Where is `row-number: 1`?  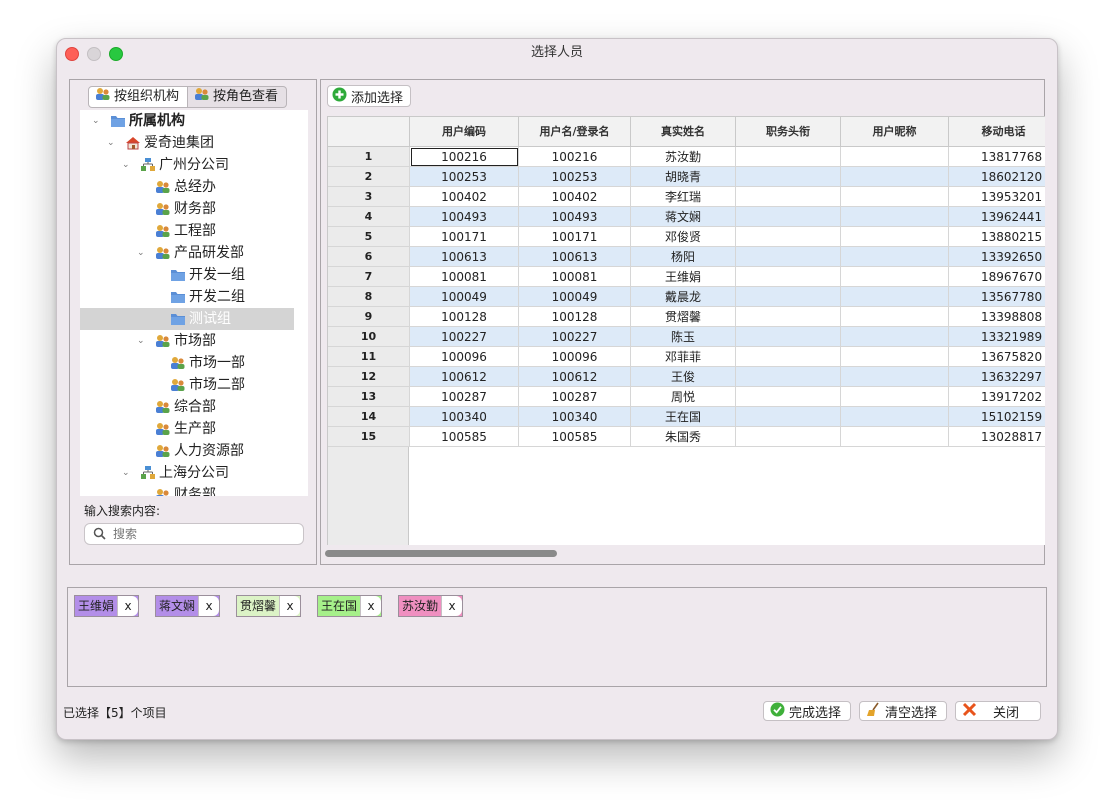
row-number: 1 is located at coordinates (369, 157).